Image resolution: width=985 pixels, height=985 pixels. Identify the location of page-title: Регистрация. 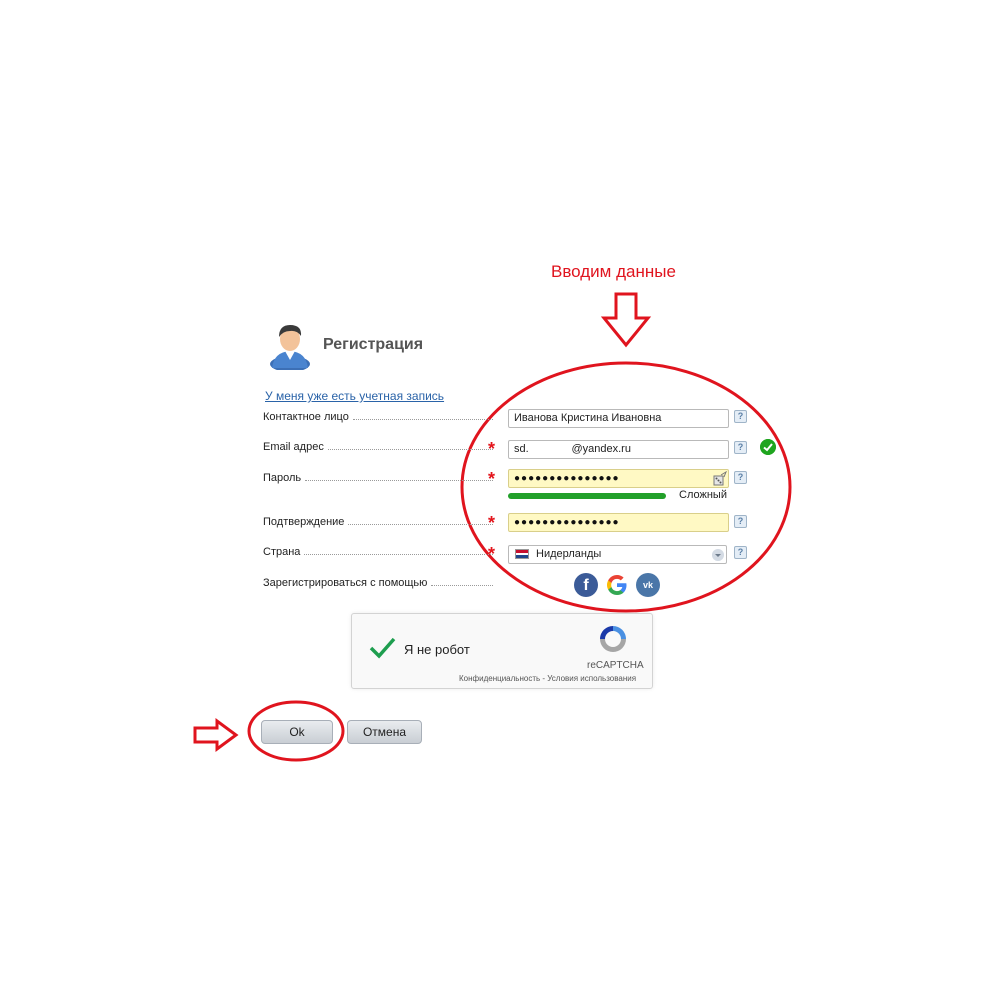
(373, 344).